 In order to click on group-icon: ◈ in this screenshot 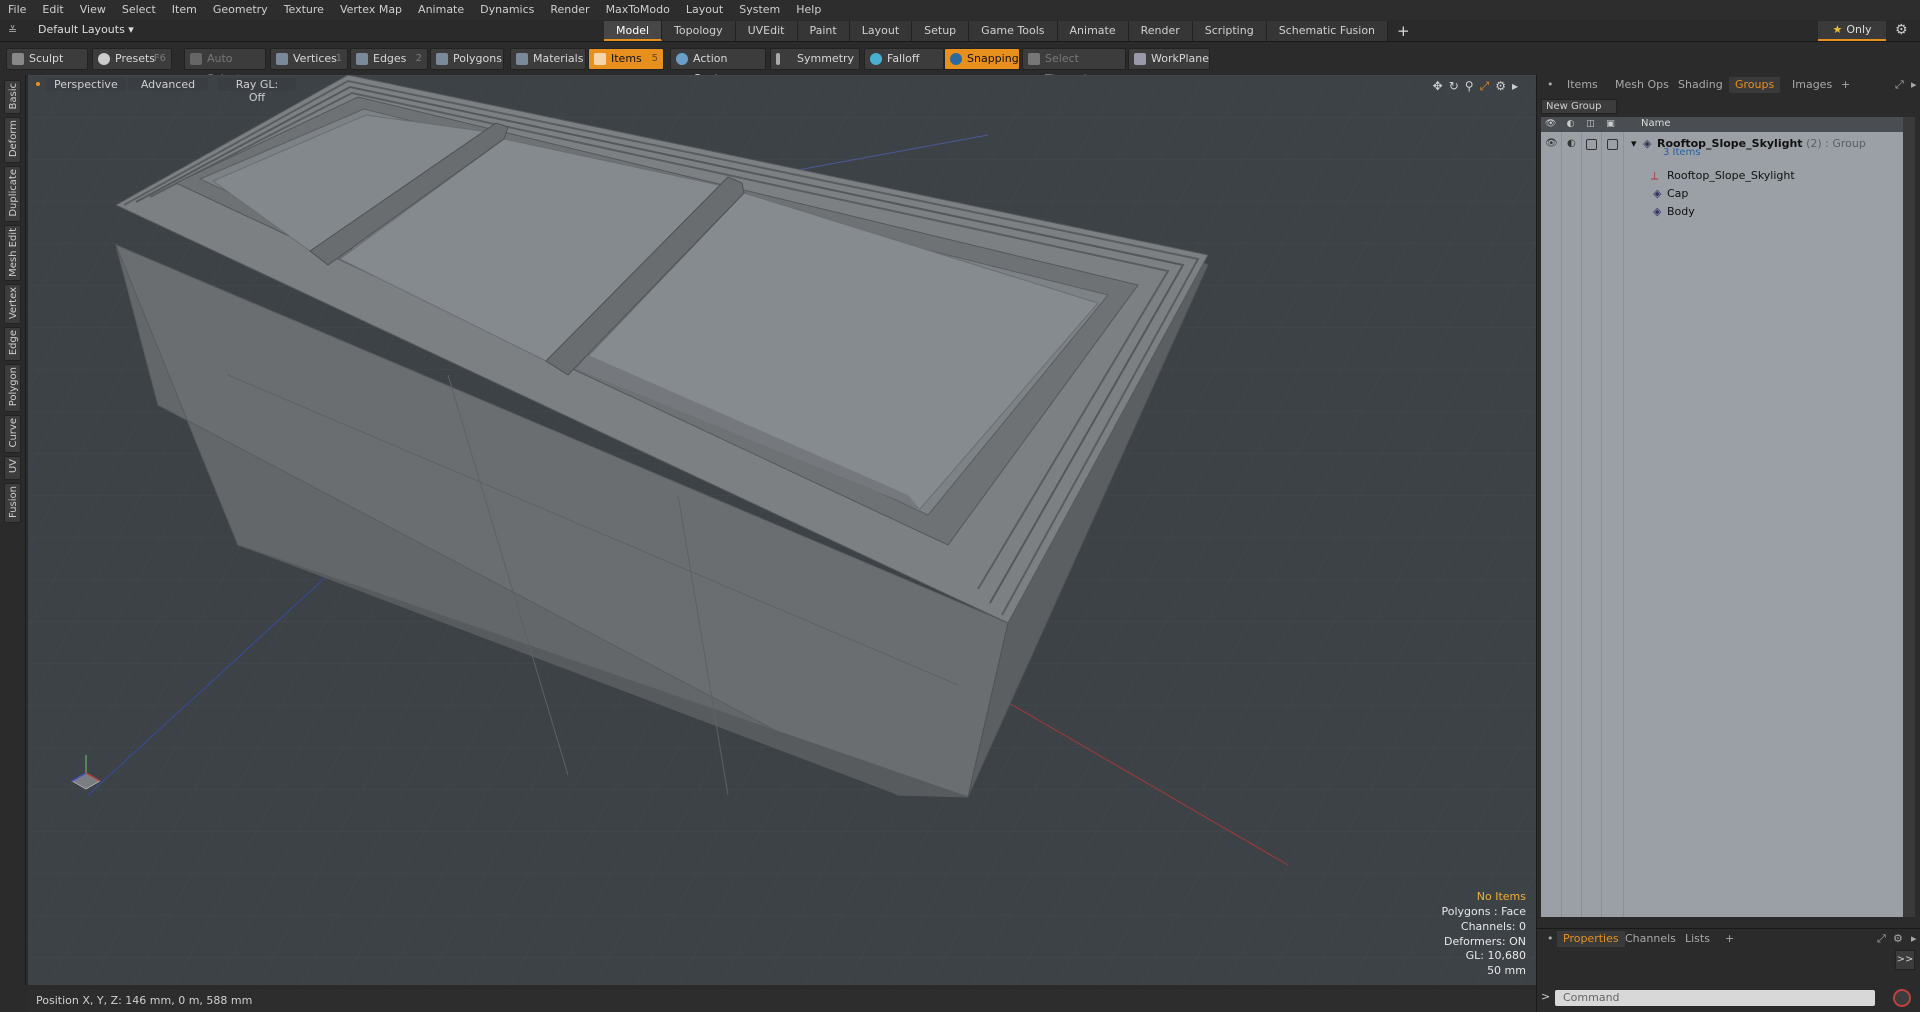, I will do `click(1647, 143)`.